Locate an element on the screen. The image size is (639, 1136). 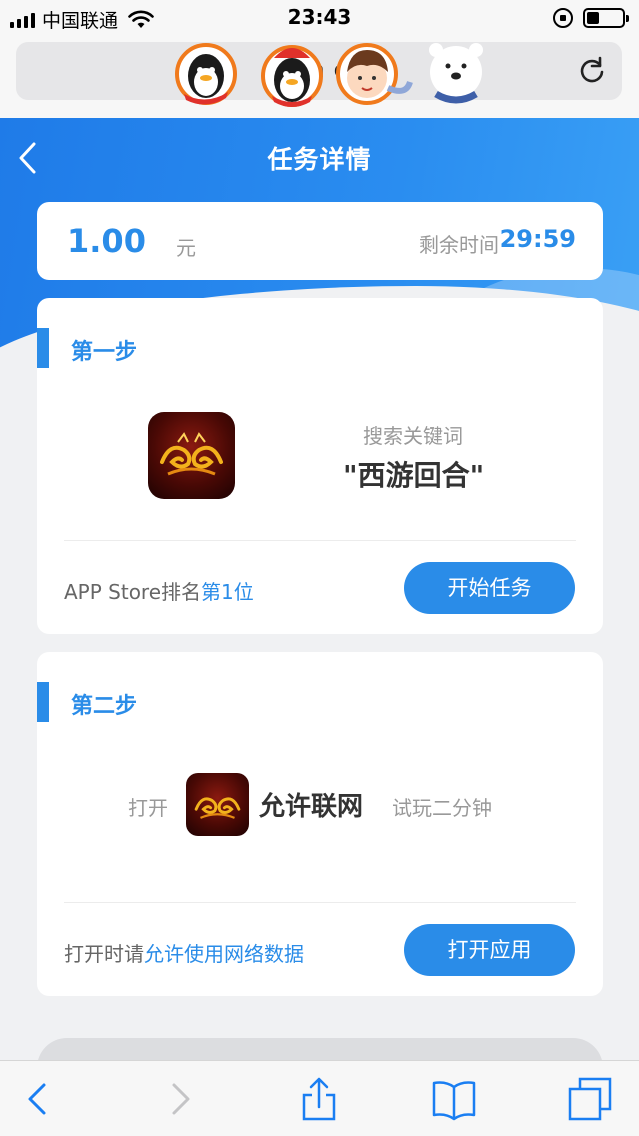
rank-value: 第1位 is located at coordinates (227, 592).